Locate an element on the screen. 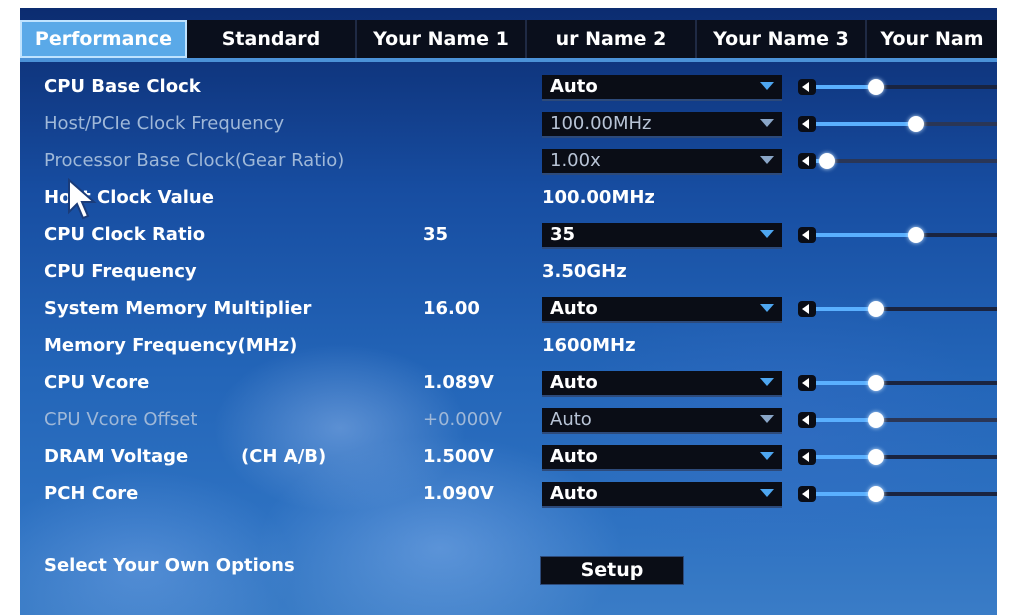 This screenshot has height=615, width=1024. cpu-vcore-offset-dropdown: Auto is located at coordinates (662, 421).